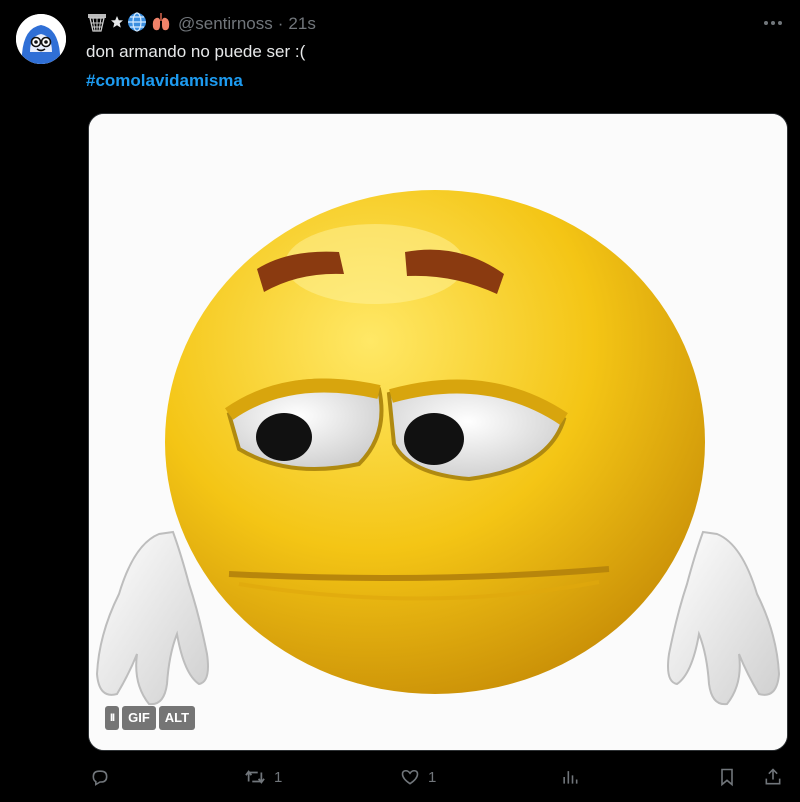 Image resolution: width=800 pixels, height=802 pixels. Describe the element at coordinates (177, 718) in the screenshot. I see `alt-text-button: ALT` at that location.